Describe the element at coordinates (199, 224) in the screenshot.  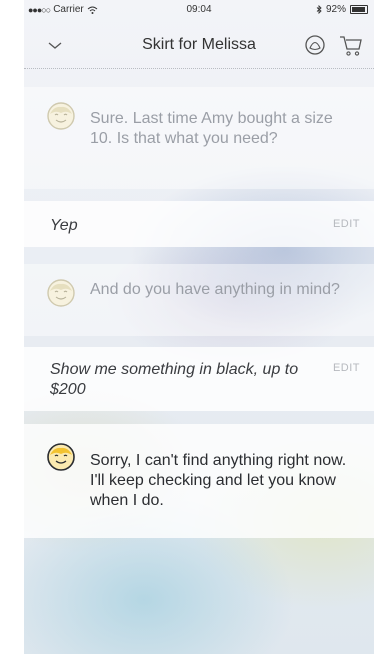
I see `user-message: Yep EDIT` at that location.